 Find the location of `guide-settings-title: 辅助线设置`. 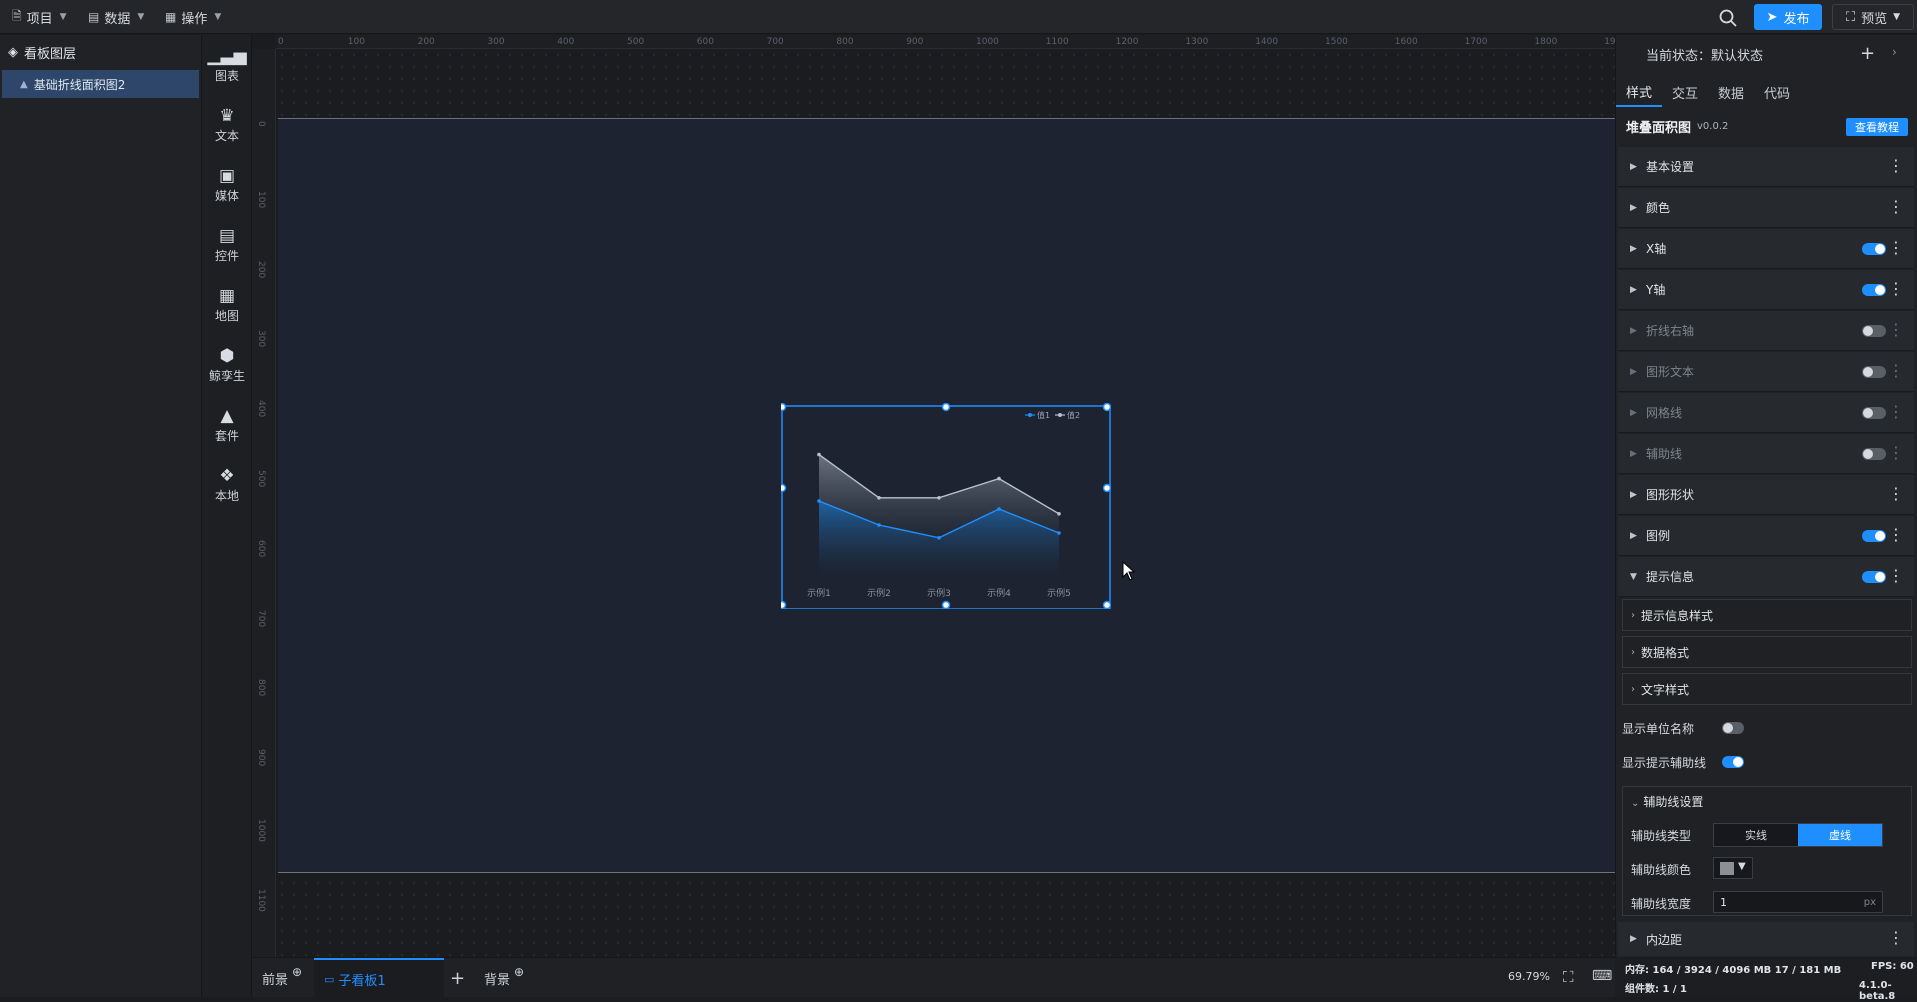

guide-settings-title: 辅助线设置 is located at coordinates (1673, 802).